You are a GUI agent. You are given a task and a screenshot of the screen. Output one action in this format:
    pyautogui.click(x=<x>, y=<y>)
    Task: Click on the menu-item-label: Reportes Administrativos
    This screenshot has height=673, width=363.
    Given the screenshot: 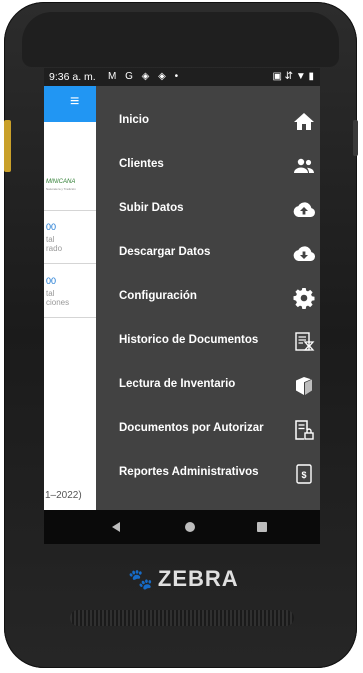 What is the action you would take?
    pyautogui.click(x=189, y=472)
    